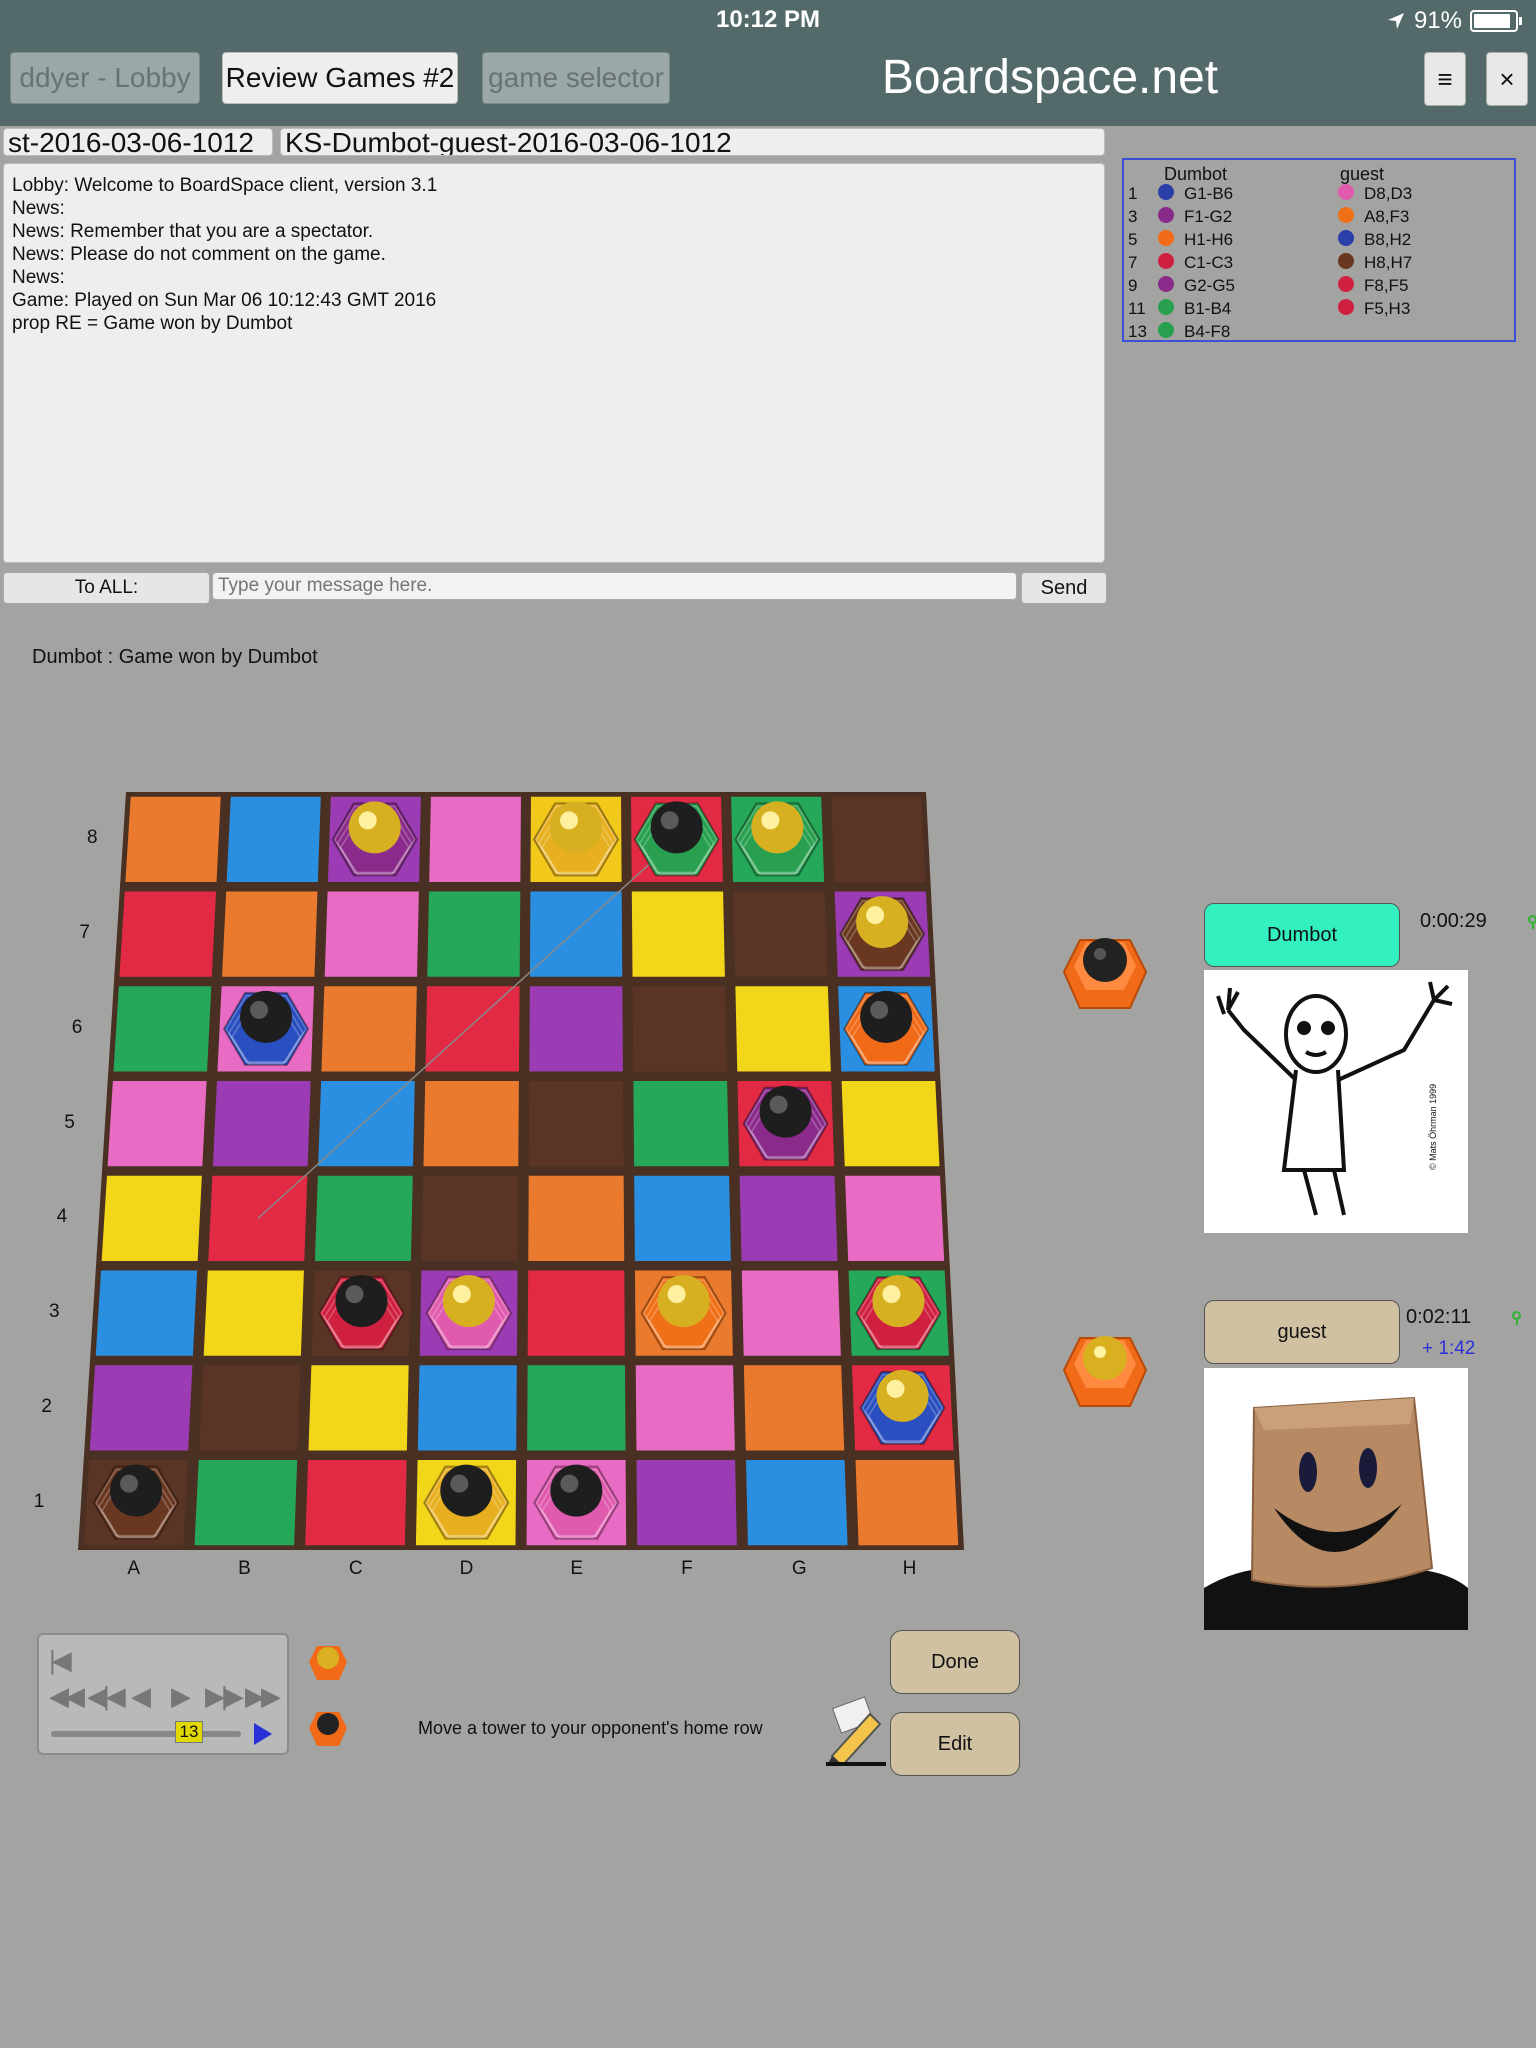 The height and width of the screenshot is (2048, 1536). Describe the element at coordinates (1064, 588) in the screenshot. I see `send-button: Send` at that location.